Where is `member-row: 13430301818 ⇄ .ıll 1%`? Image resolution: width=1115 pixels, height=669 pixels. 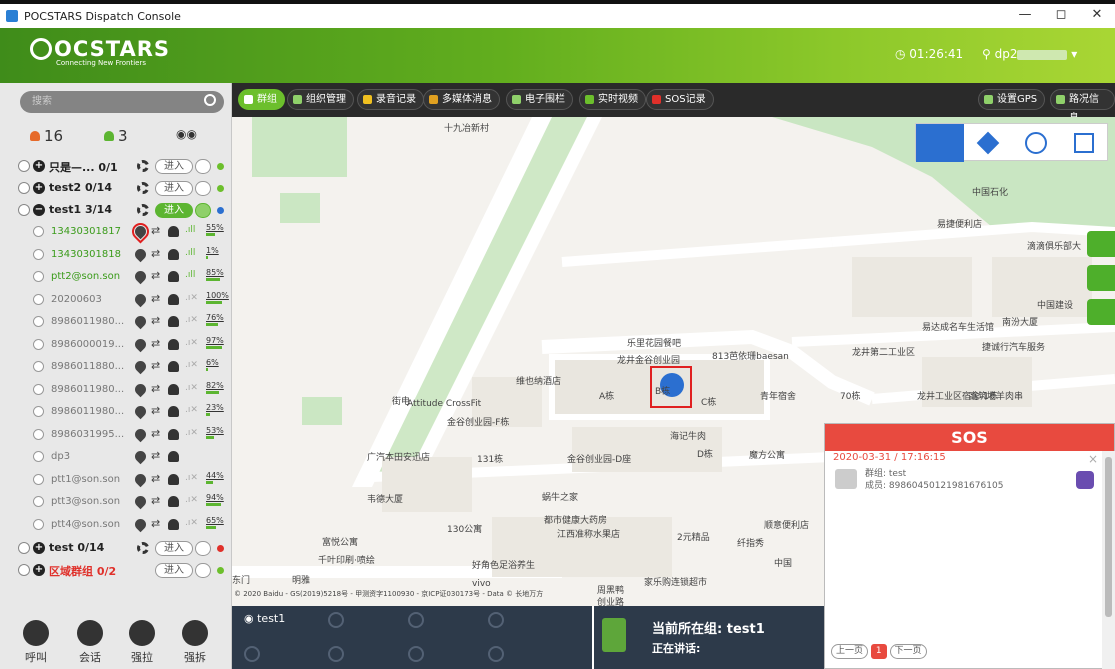
member-row: 13430301818 ⇄ .ıll 1% is located at coordinates (116, 255).